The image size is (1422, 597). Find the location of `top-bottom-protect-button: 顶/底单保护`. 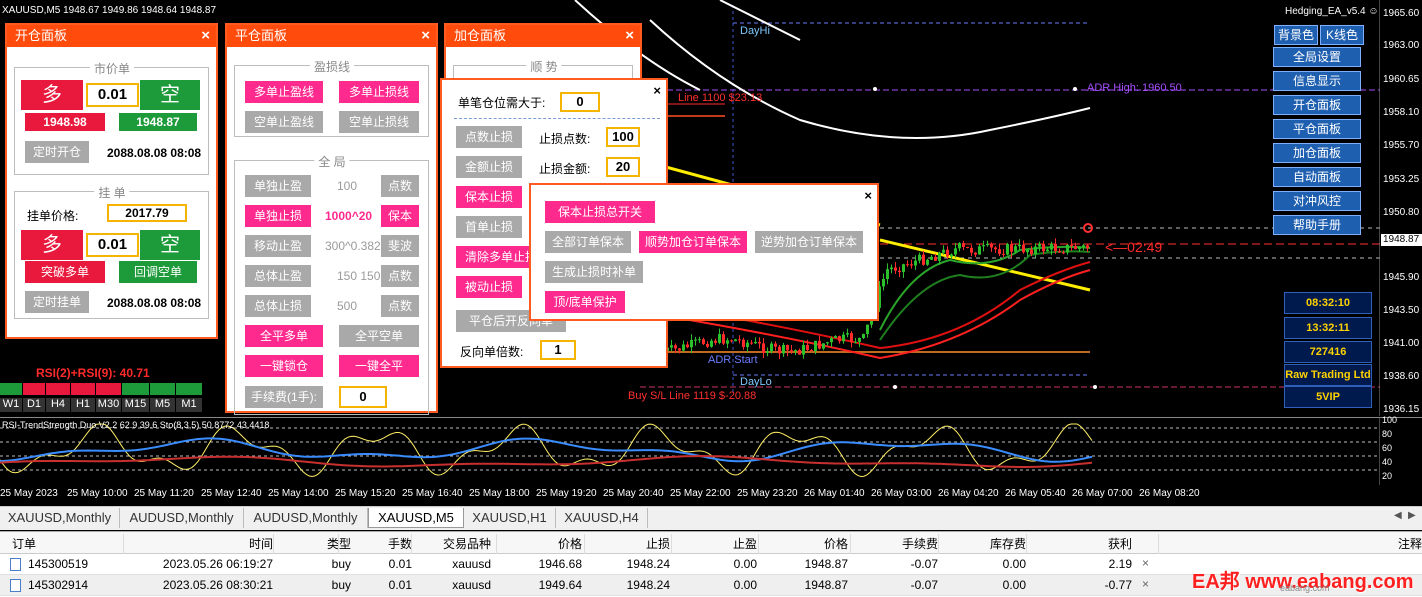

top-bottom-protect-button: 顶/底单保护 is located at coordinates (585, 302).